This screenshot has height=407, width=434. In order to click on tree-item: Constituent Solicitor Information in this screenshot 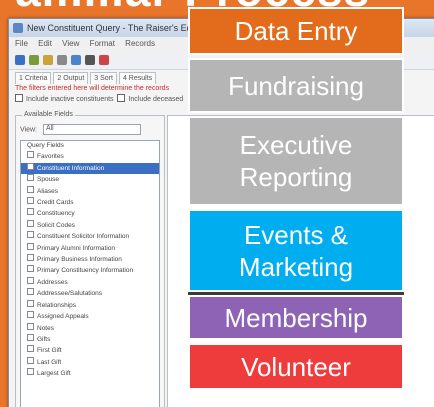, I will do `click(90, 236)`.